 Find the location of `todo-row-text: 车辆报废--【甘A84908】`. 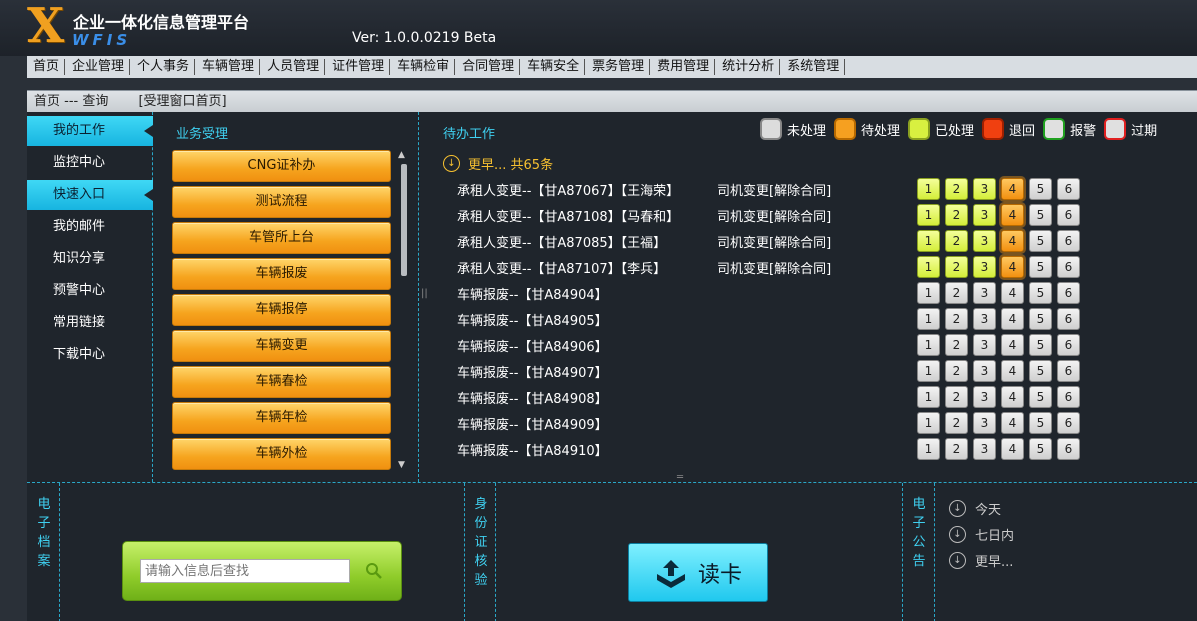

todo-row-text: 车辆报废--【甘A84908】 is located at coordinates (532, 397).